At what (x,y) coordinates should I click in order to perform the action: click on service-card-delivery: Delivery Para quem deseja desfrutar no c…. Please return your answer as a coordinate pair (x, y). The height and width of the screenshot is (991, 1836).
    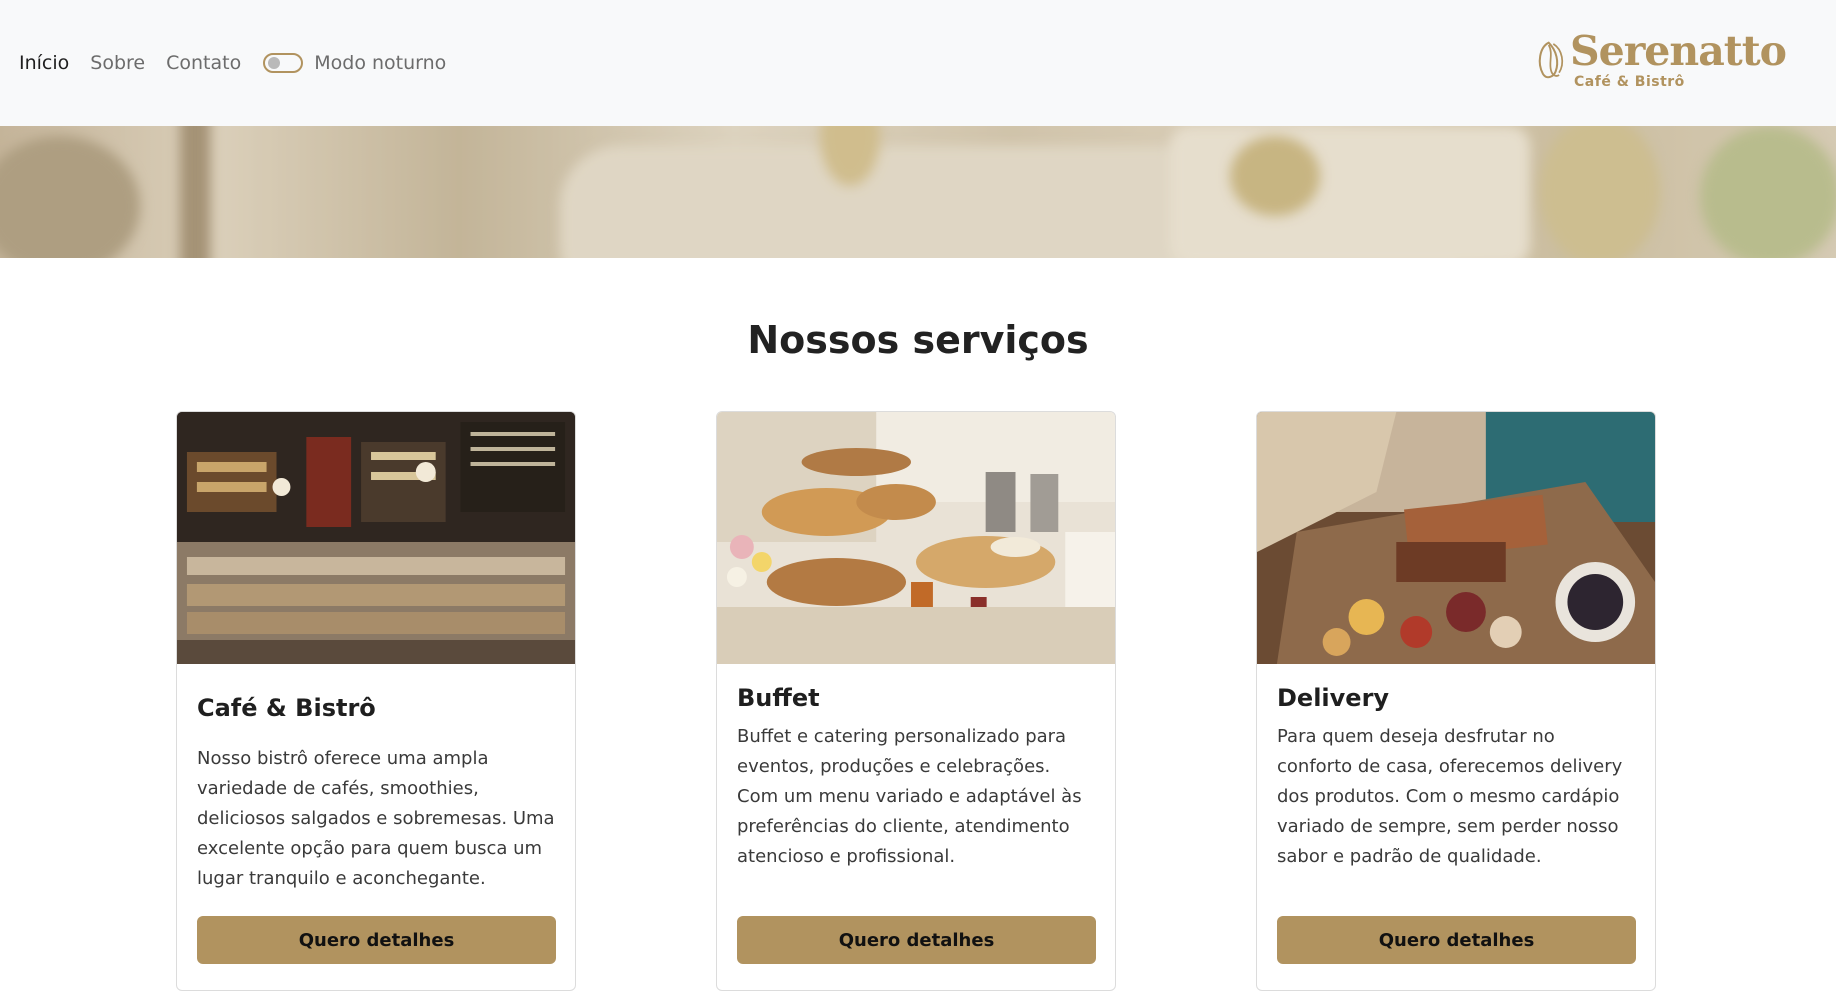
    Looking at the image, I should click on (1456, 701).